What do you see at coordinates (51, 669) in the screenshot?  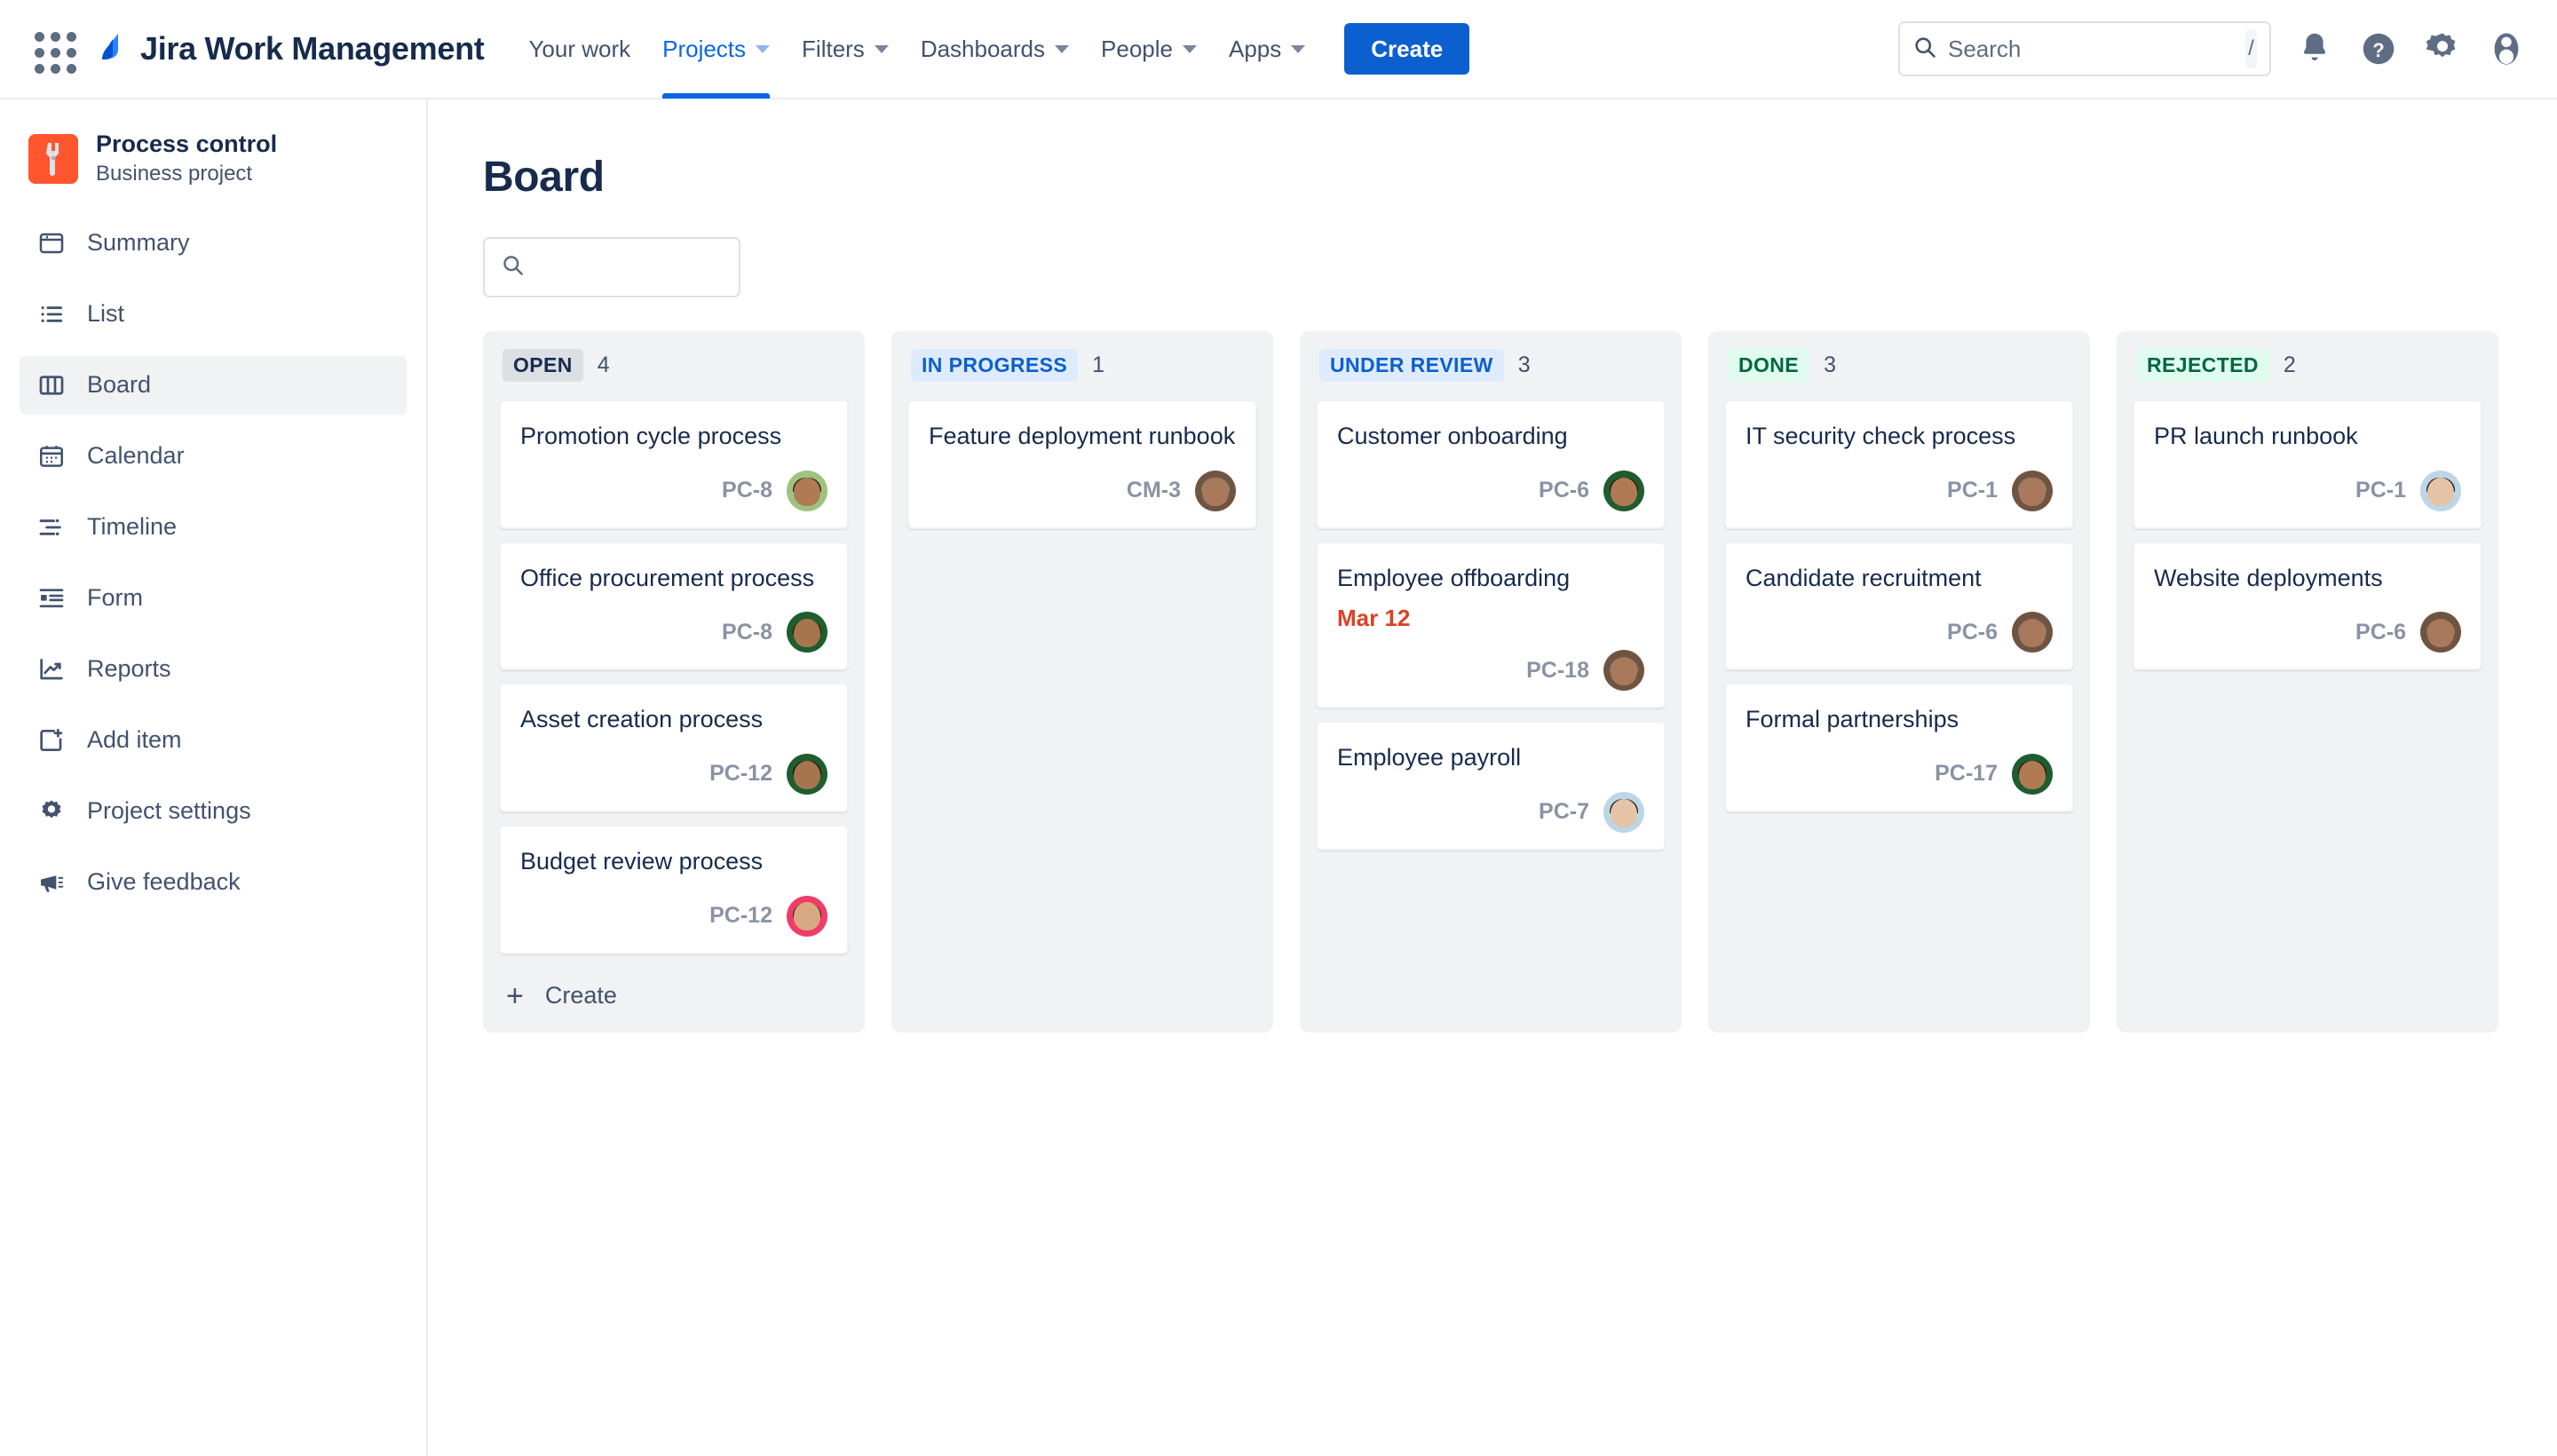 I see `reports-chart-icon` at bounding box center [51, 669].